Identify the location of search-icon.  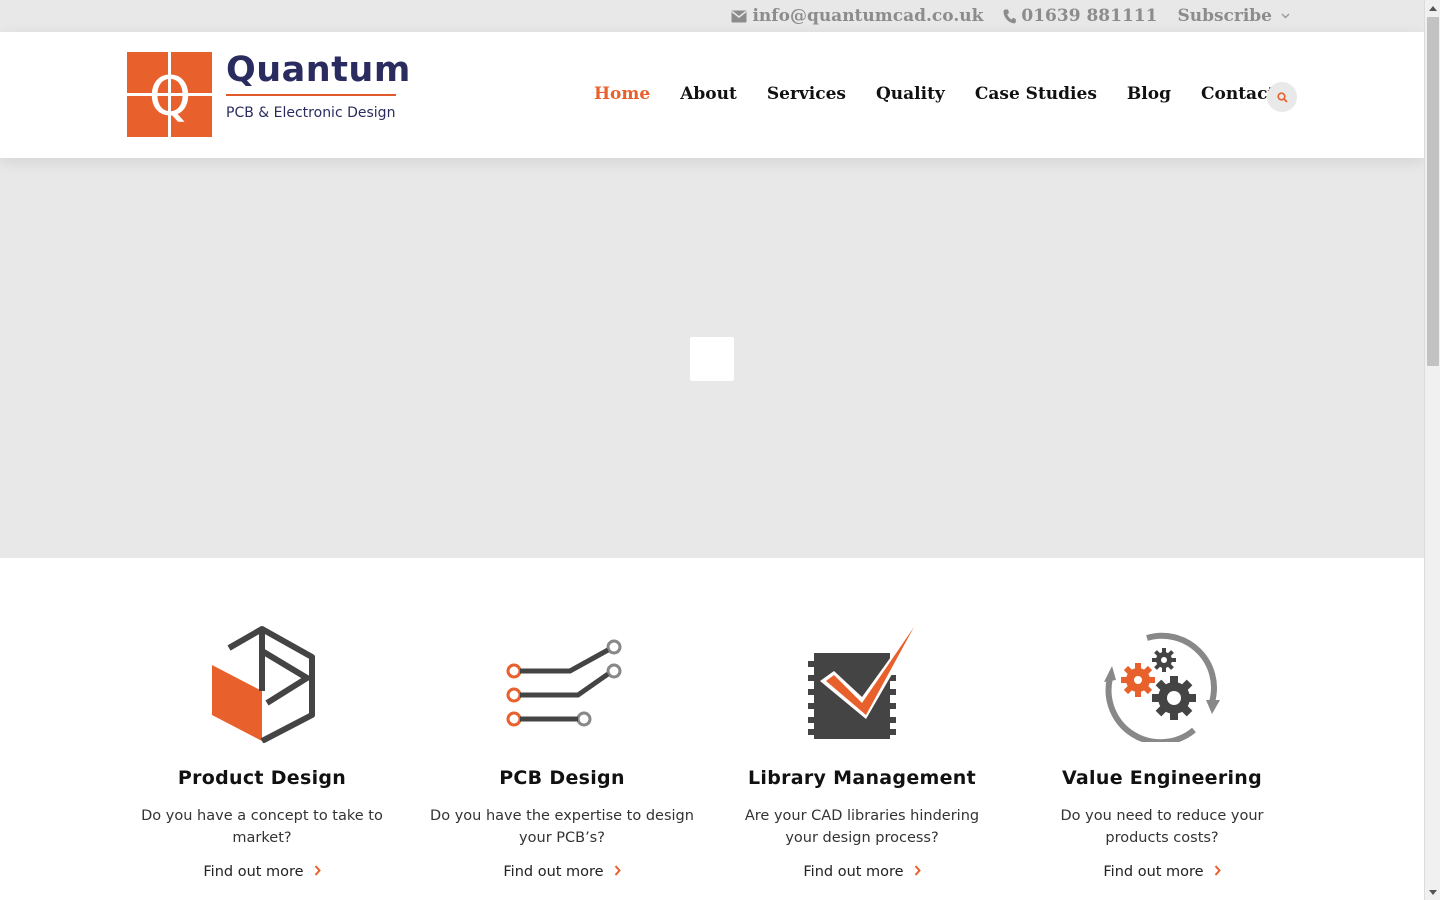
(1282, 97).